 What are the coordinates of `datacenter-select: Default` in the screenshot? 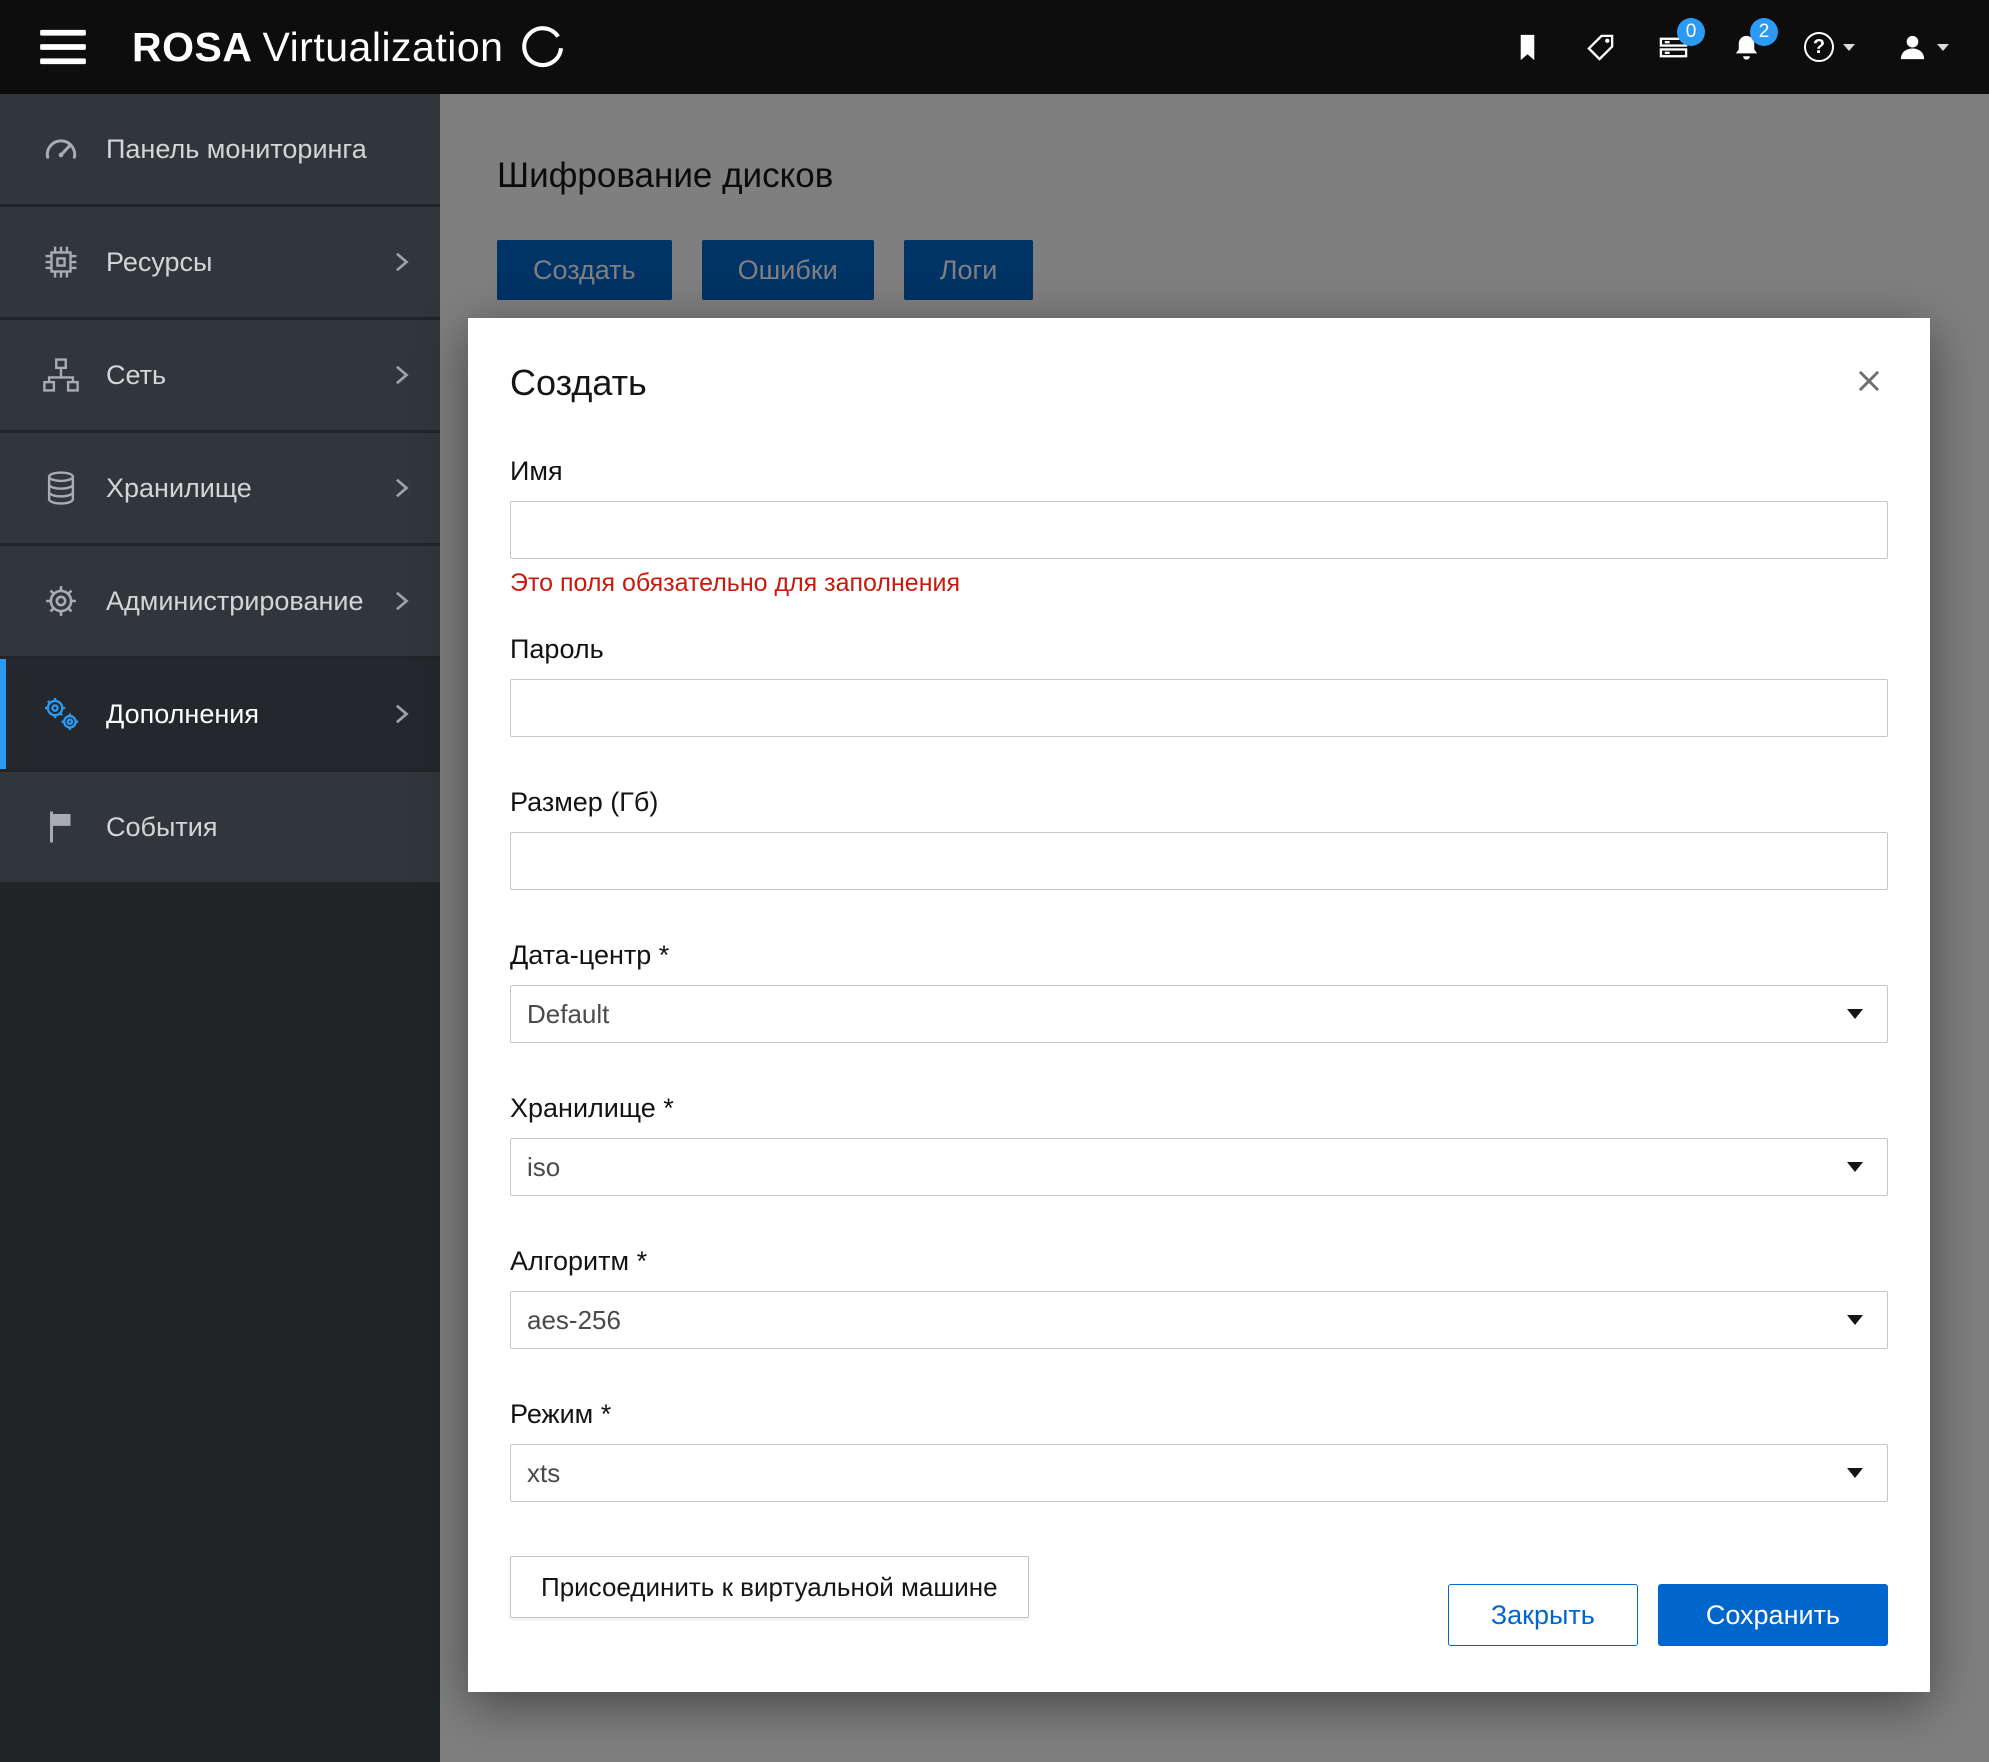 It's located at (1199, 1014).